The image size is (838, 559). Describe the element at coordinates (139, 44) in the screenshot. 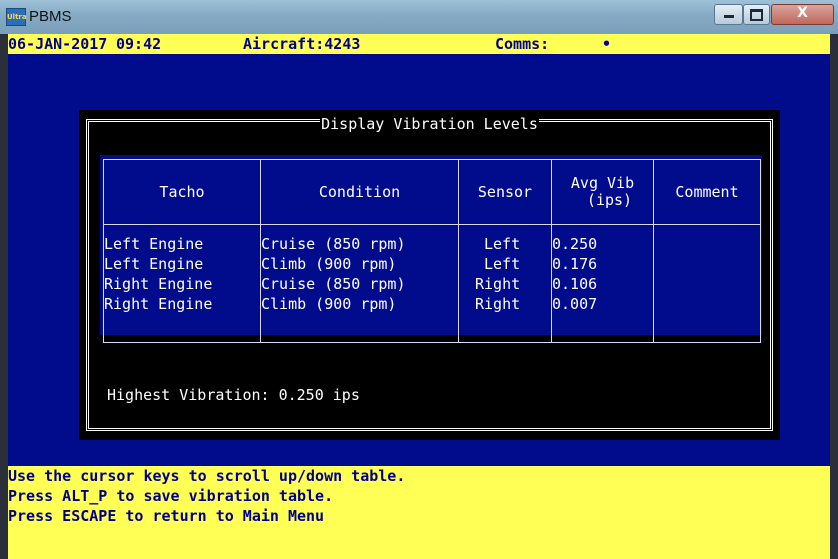

I see `status-time: 09:42` at that location.